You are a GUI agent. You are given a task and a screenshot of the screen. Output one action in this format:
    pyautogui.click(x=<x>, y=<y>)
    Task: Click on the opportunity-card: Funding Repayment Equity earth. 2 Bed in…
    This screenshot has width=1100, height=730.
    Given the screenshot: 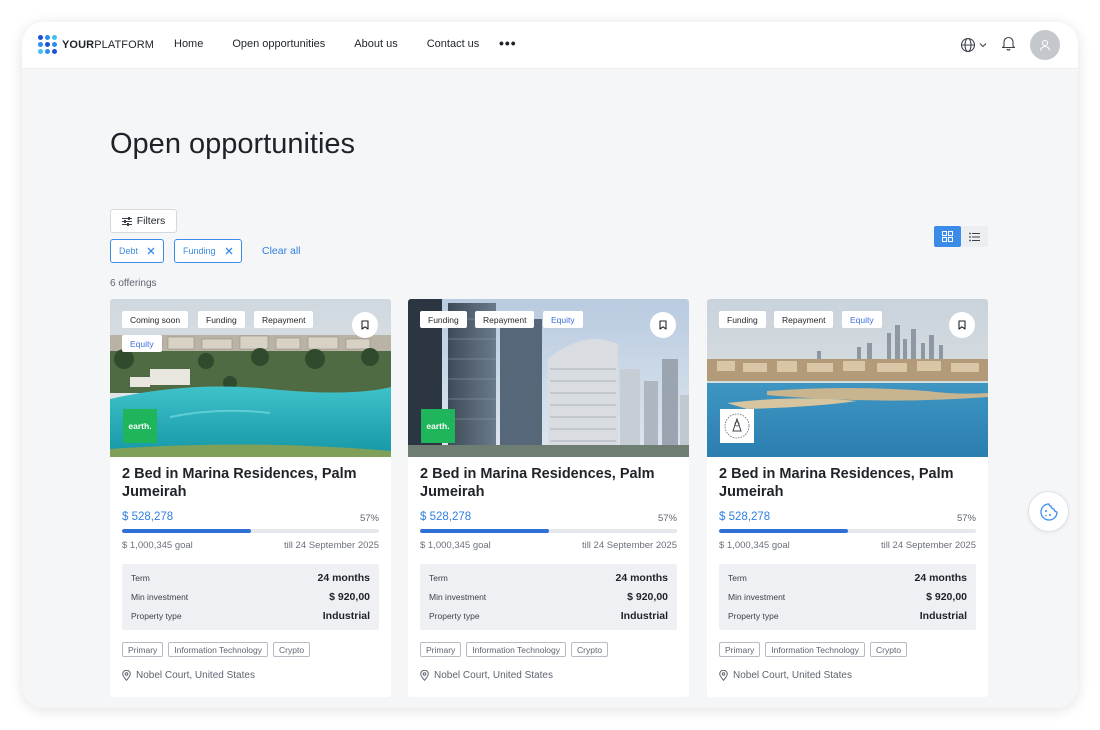 What is the action you would take?
    pyautogui.click(x=548, y=498)
    